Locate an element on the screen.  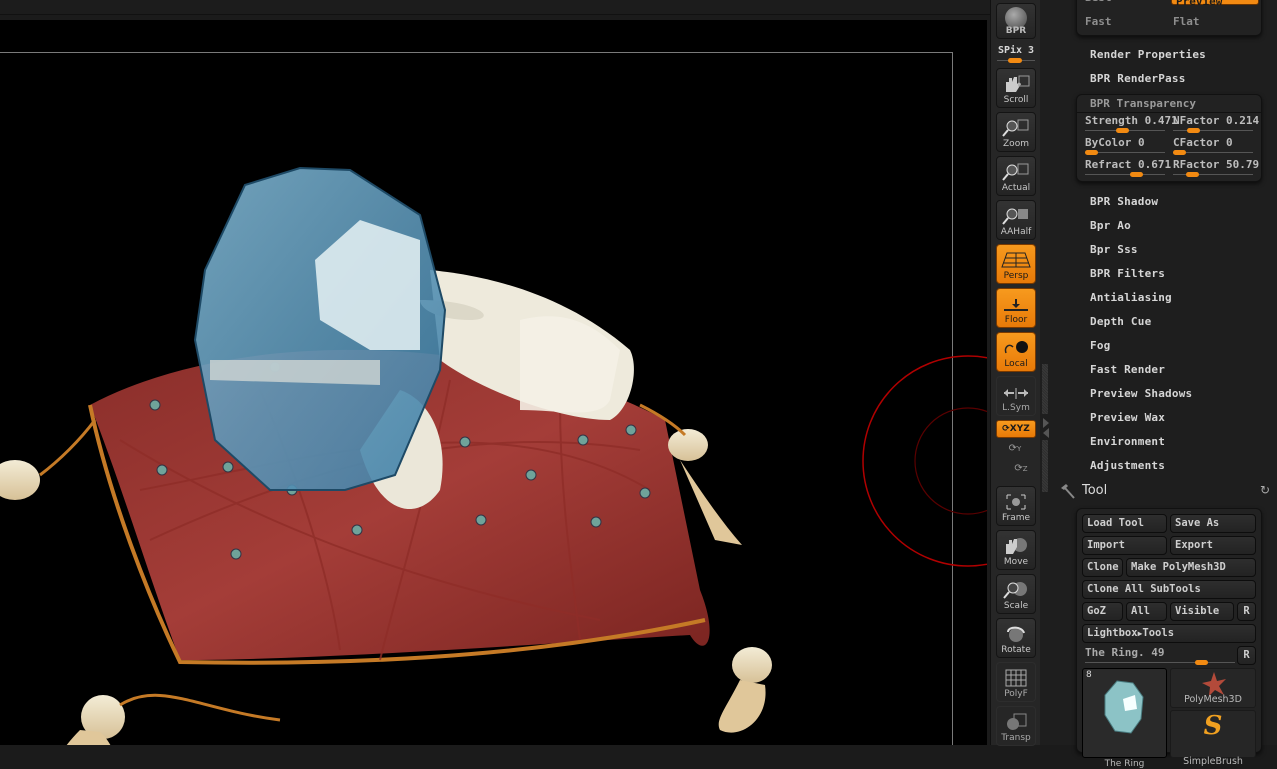
strength-slider is located at coordinates (1125, 130).